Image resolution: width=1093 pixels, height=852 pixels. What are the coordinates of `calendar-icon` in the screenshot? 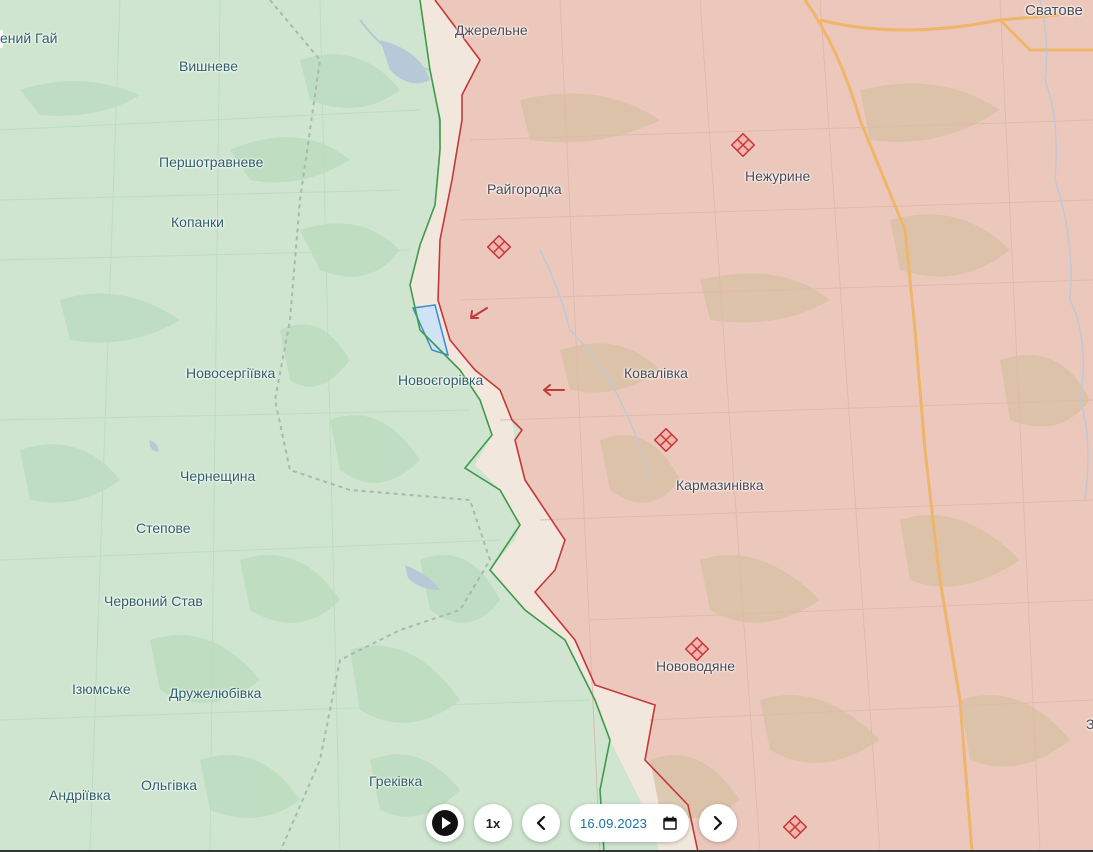 It's located at (670, 823).